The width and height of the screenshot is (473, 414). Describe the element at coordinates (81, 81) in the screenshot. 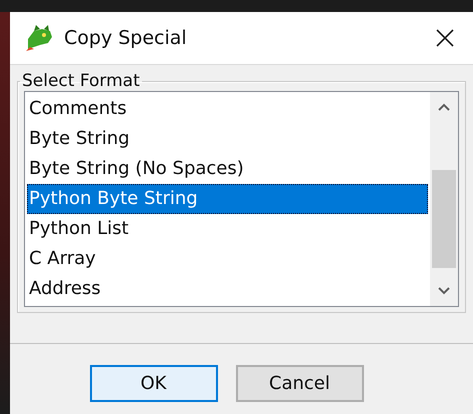

I see `group-label: Select Format` at that location.